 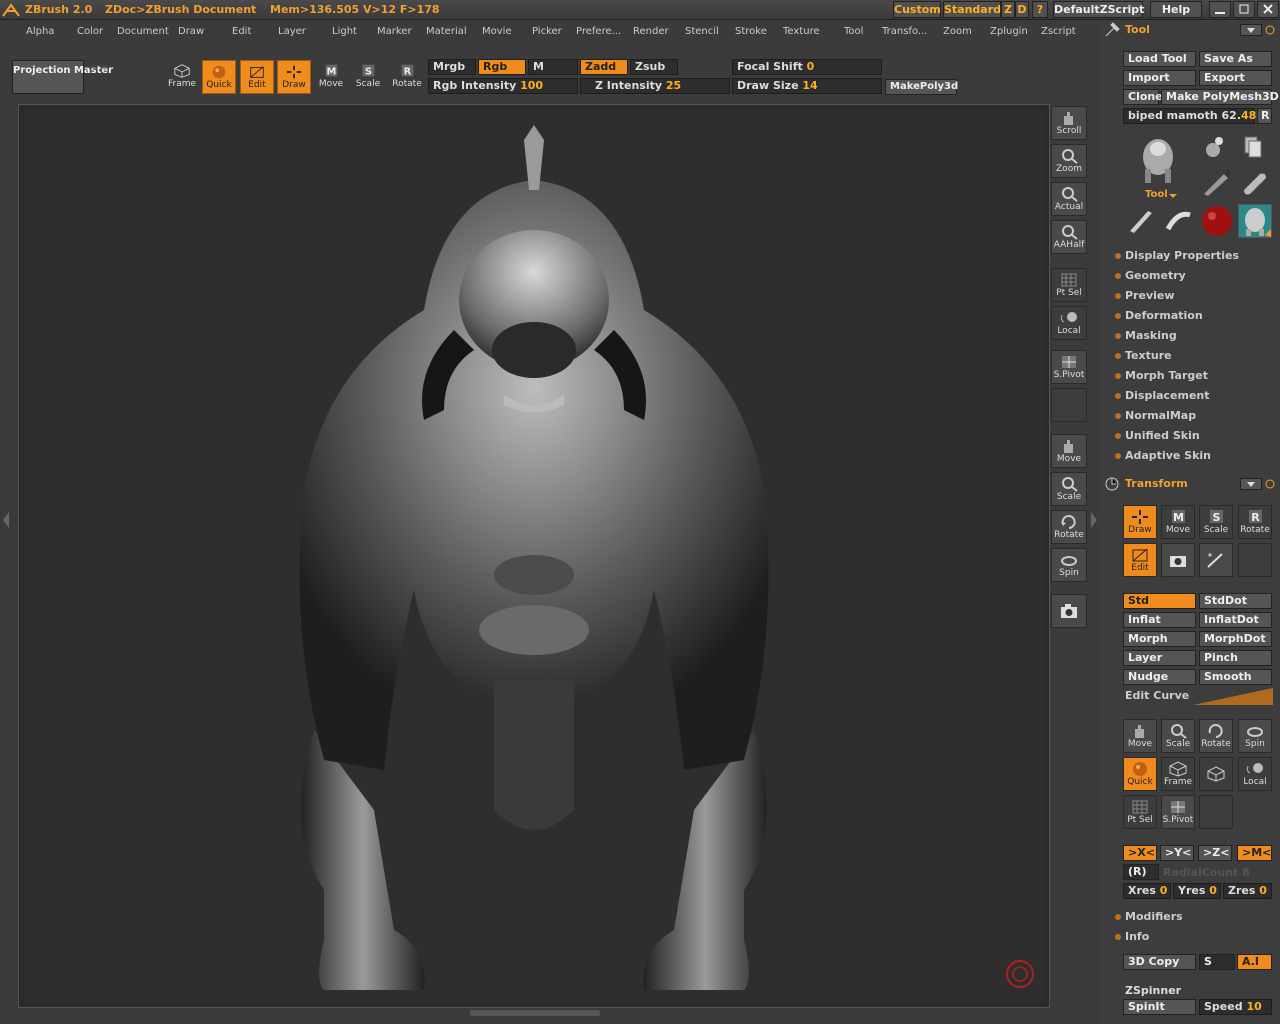 I want to click on s-button: S, so click(x=1217, y=962).